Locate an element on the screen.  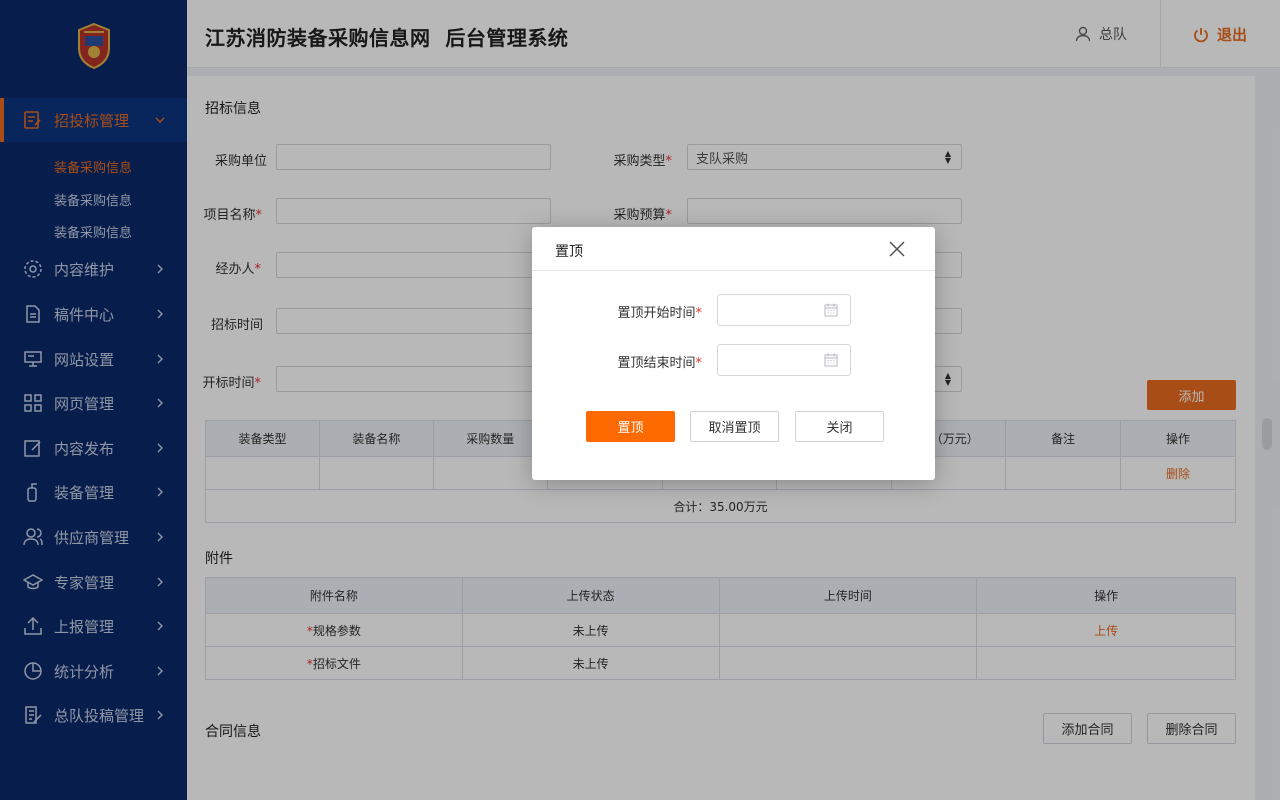
close-icon is located at coordinates (897, 249).